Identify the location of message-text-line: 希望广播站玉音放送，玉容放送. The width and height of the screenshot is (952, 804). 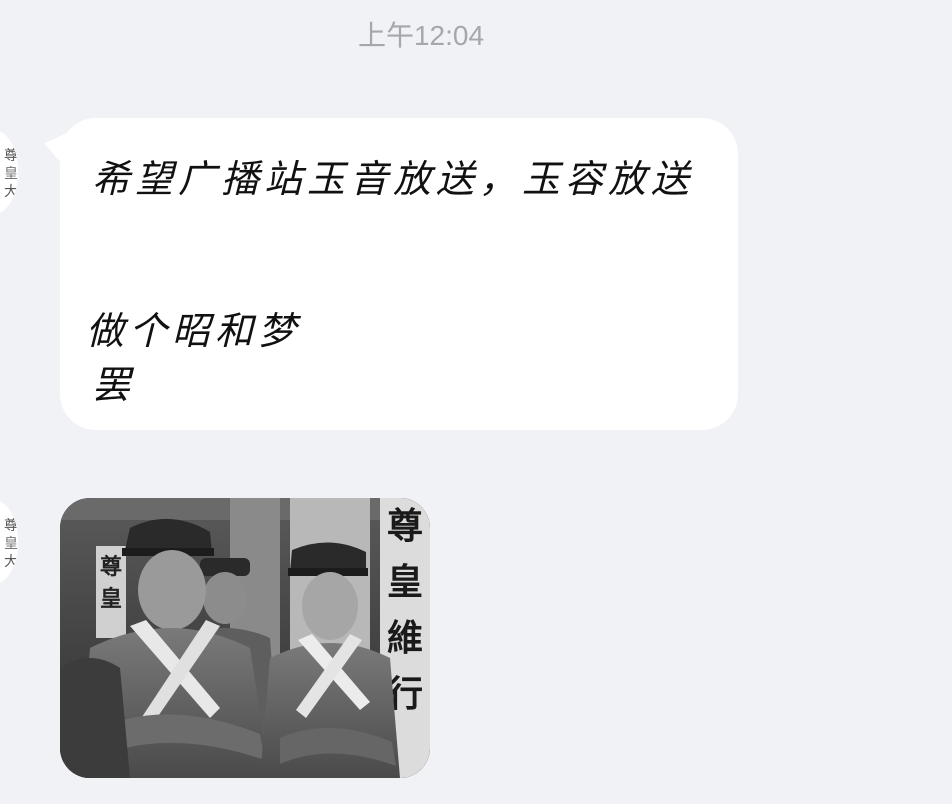
(393, 179).